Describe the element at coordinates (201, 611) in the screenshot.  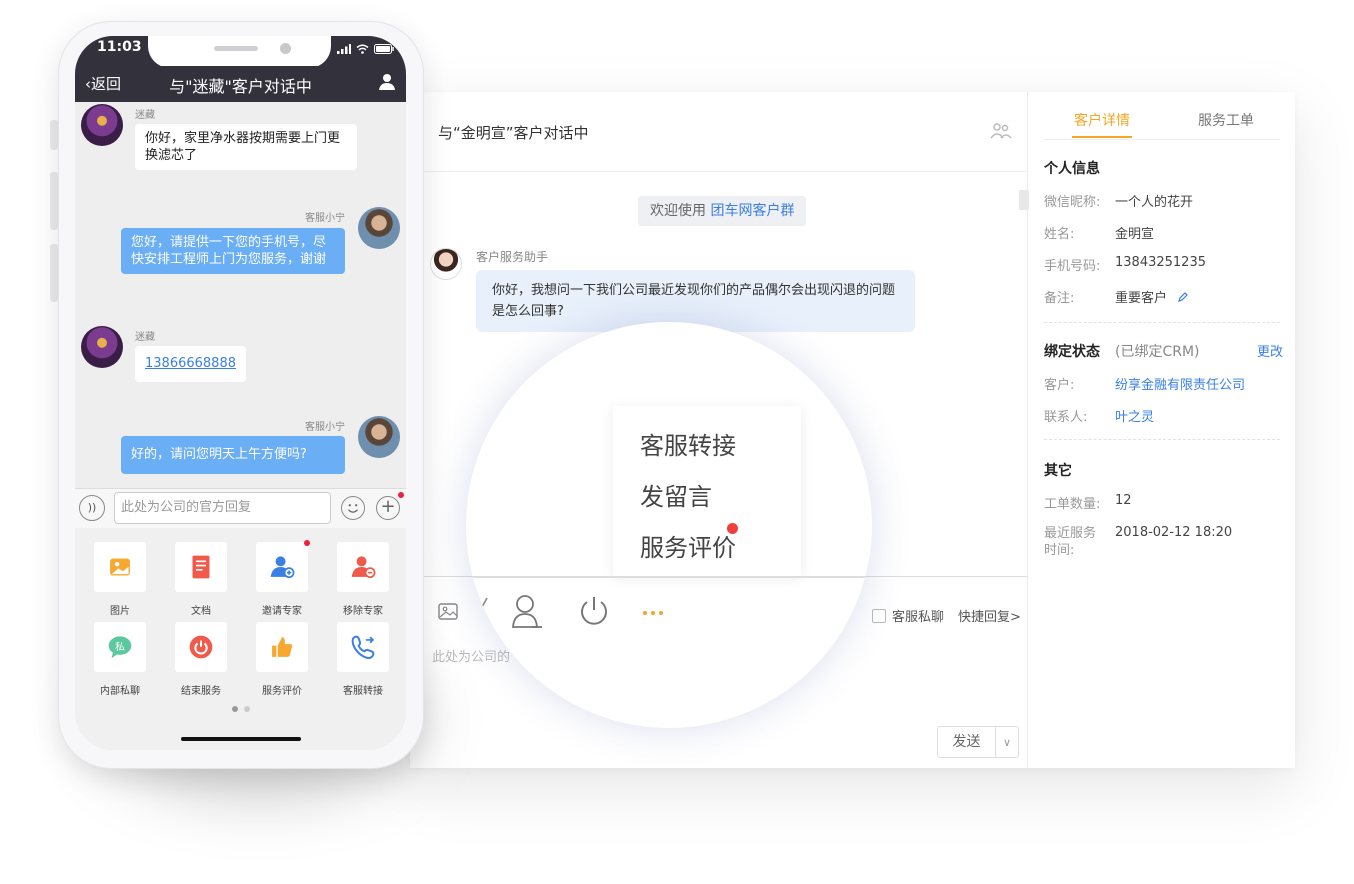
I see `action-label: 文档` at that location.